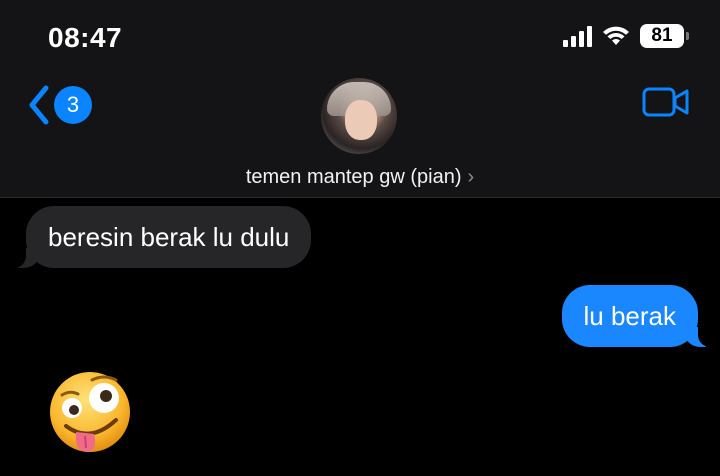 This screenshot has height=476, width=720. I want to click on cellular-signal-icon, so click(577, 36).